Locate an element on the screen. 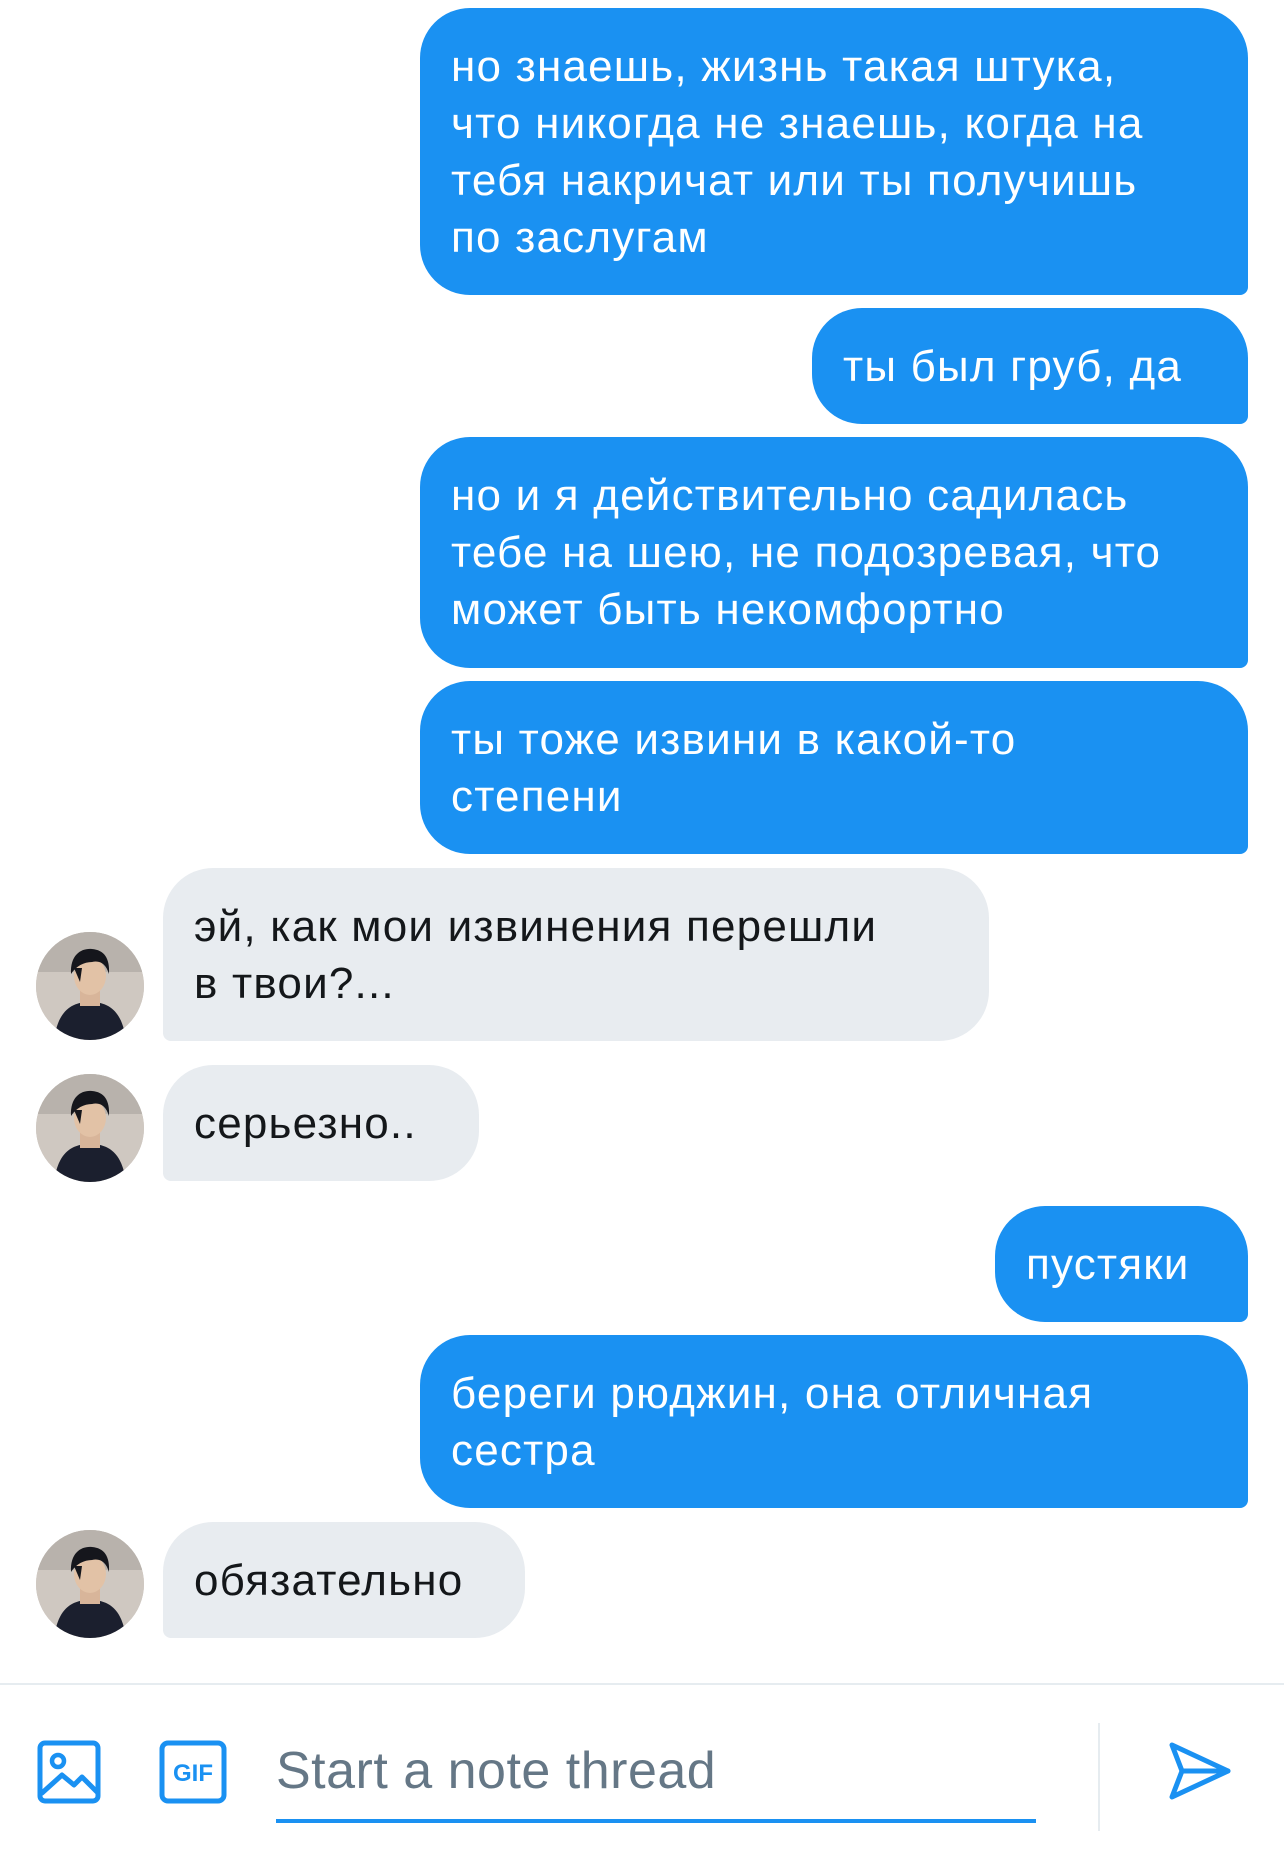 This screenshot has height=1852, width=1284. add-gif-button: GIF is located at coordinates (192, 1771).